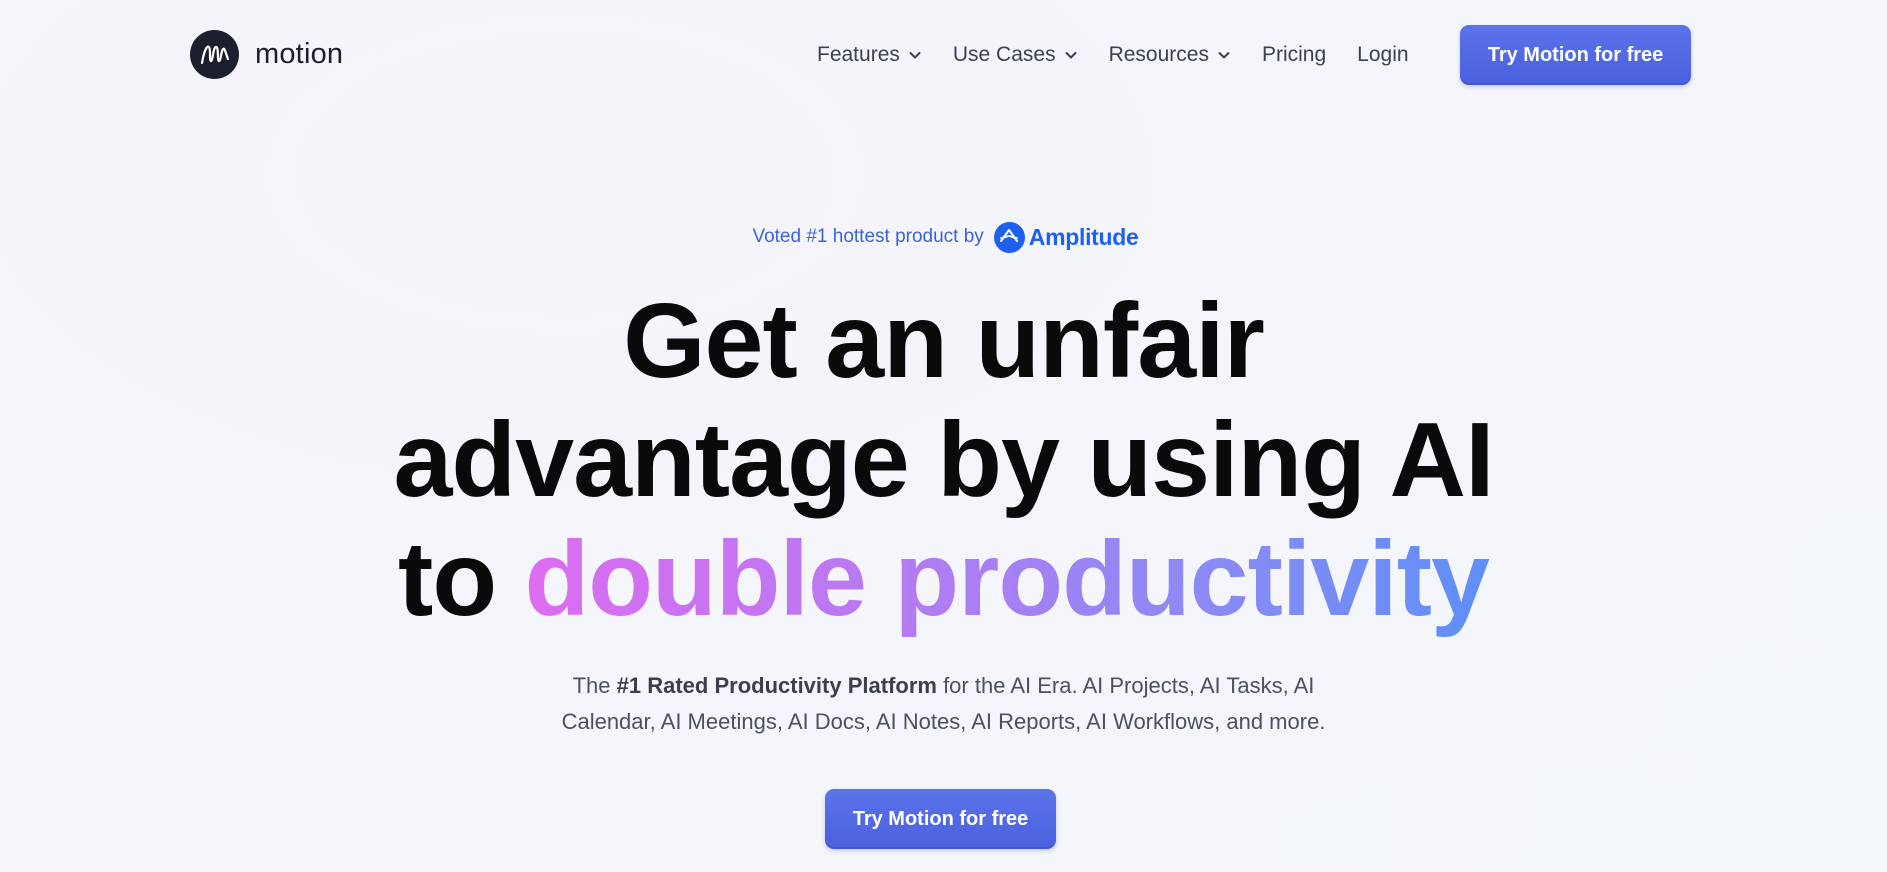 The width and height of the screenshot is (1887, 872). Describe the element at coordinates (1083, 236) in the screenshot. I see `amplitude-label: Amplitude` at that location.